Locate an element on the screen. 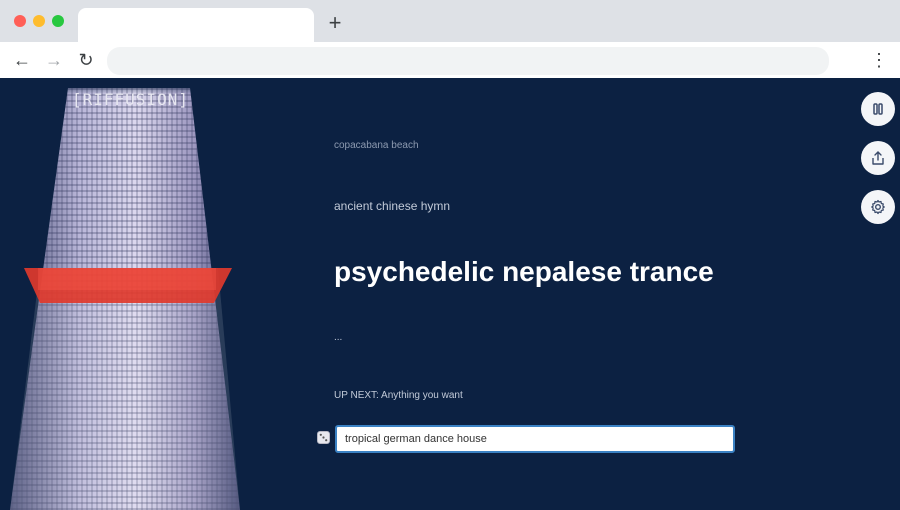  prompt-history-item: ancient chinese hymn is located at coordinates (392, 206).